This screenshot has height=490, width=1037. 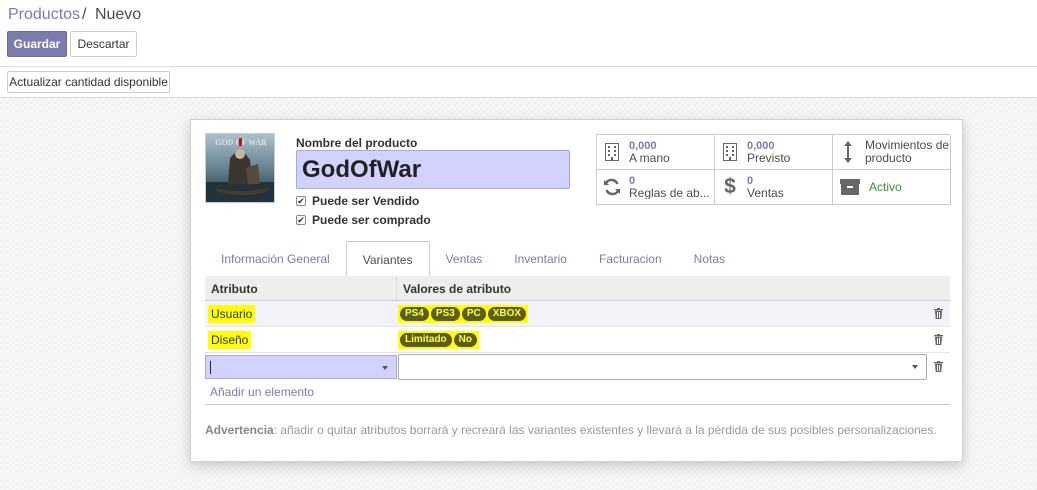 I want to click on refresh-icon, so click(x=612, y=187).